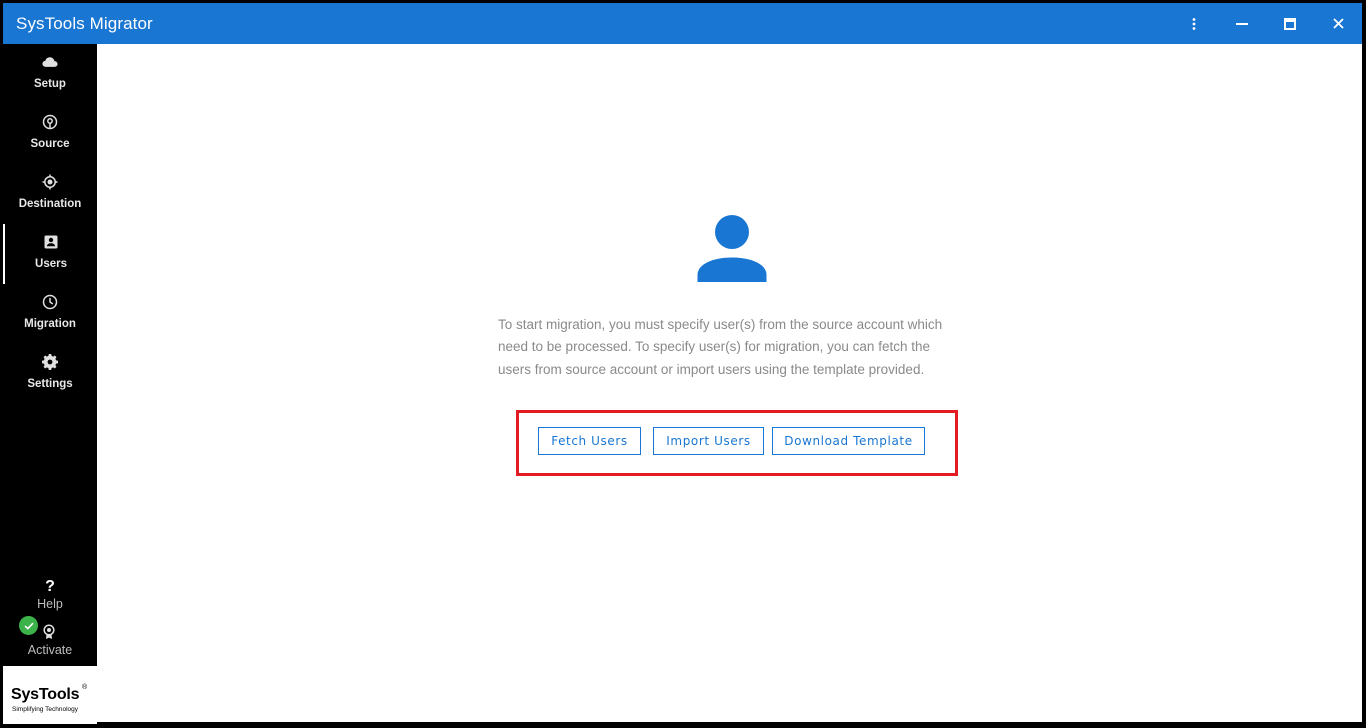 This screenshot has width=1366, height=728. I want to click on close-button, so click(1338, 23).